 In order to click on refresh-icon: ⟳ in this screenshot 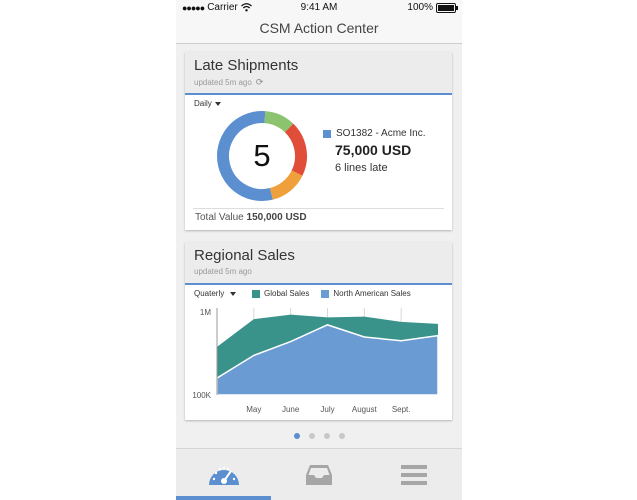, I will do `click(260, 82)`.